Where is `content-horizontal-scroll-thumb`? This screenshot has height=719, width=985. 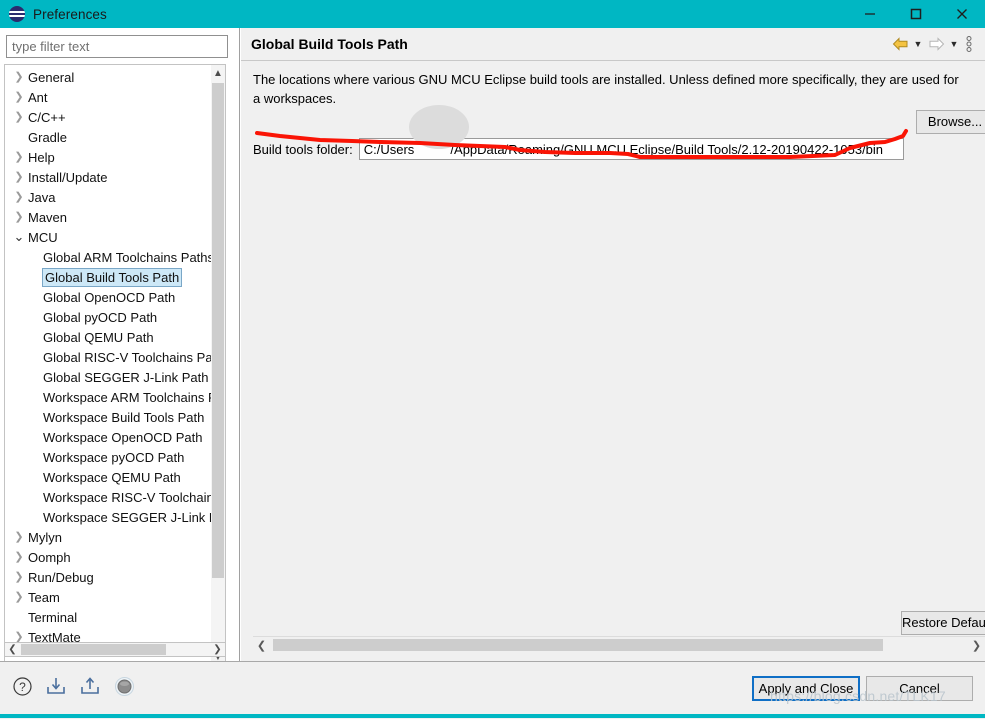 content-horizontal-scroll-thumb is located at coordinates (578, 645).